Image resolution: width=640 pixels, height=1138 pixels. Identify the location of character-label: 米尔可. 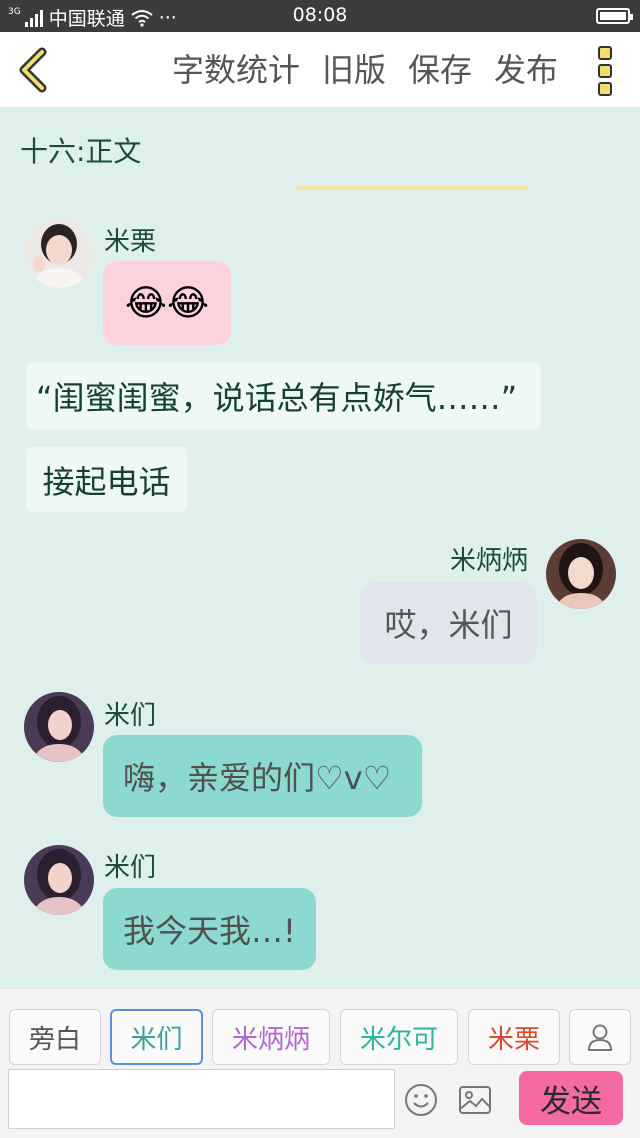
(398, 1039).